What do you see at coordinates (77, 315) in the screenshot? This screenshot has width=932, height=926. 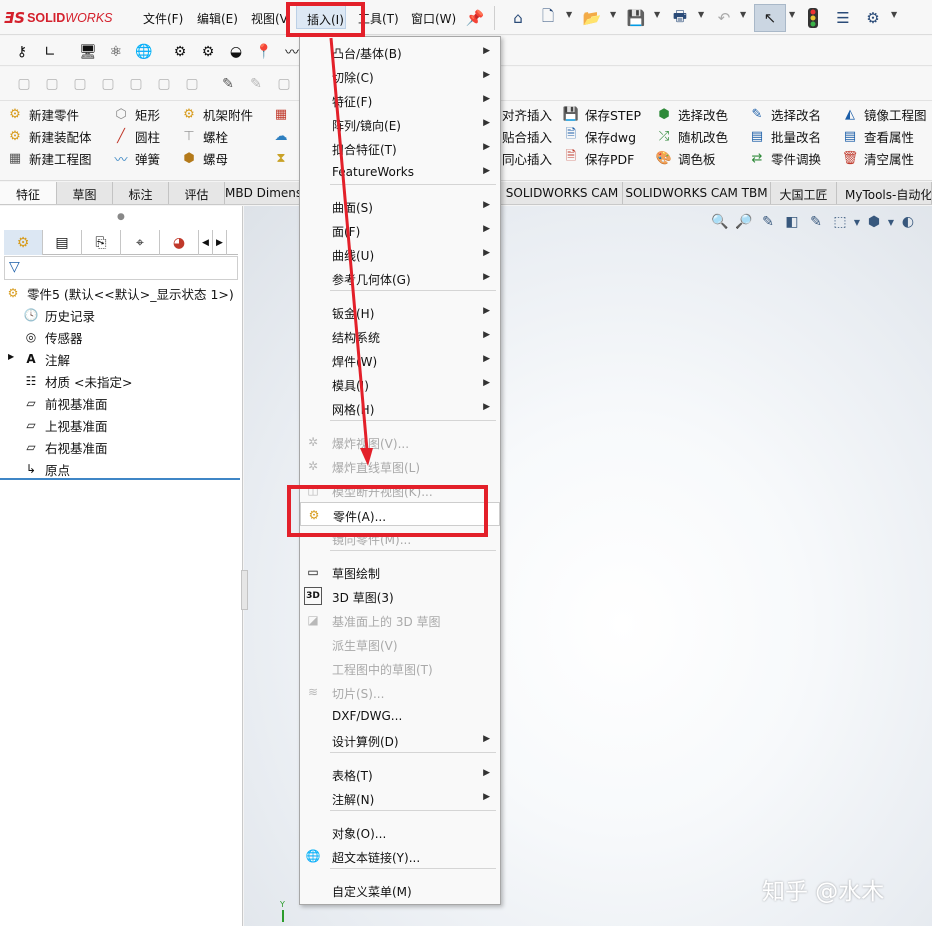 I see `tree-item-history: 🕓 历史记录` at bounding box center [77, 315].